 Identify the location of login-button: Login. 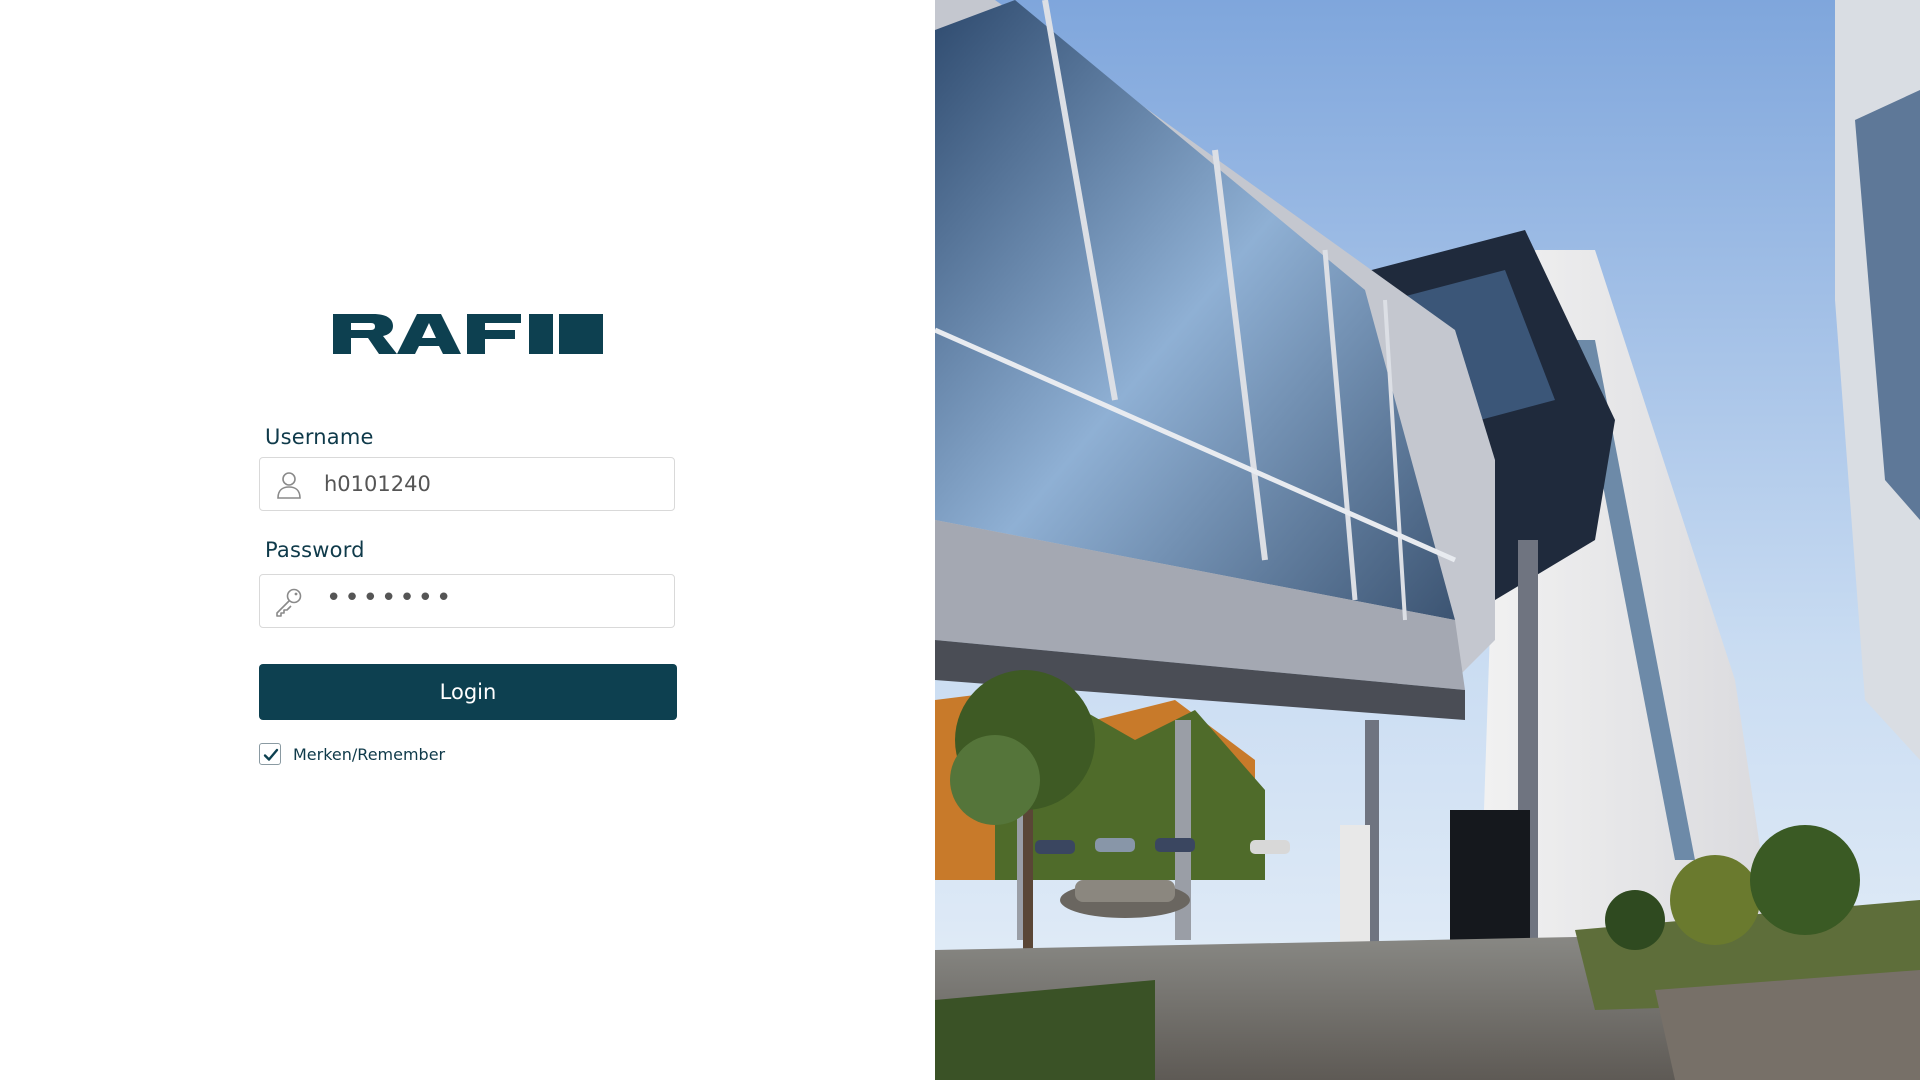
(468, 692).